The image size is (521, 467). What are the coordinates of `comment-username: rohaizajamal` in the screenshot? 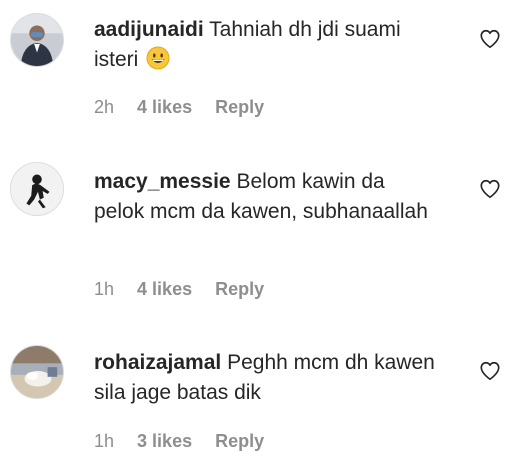 It's located at (157, 362).